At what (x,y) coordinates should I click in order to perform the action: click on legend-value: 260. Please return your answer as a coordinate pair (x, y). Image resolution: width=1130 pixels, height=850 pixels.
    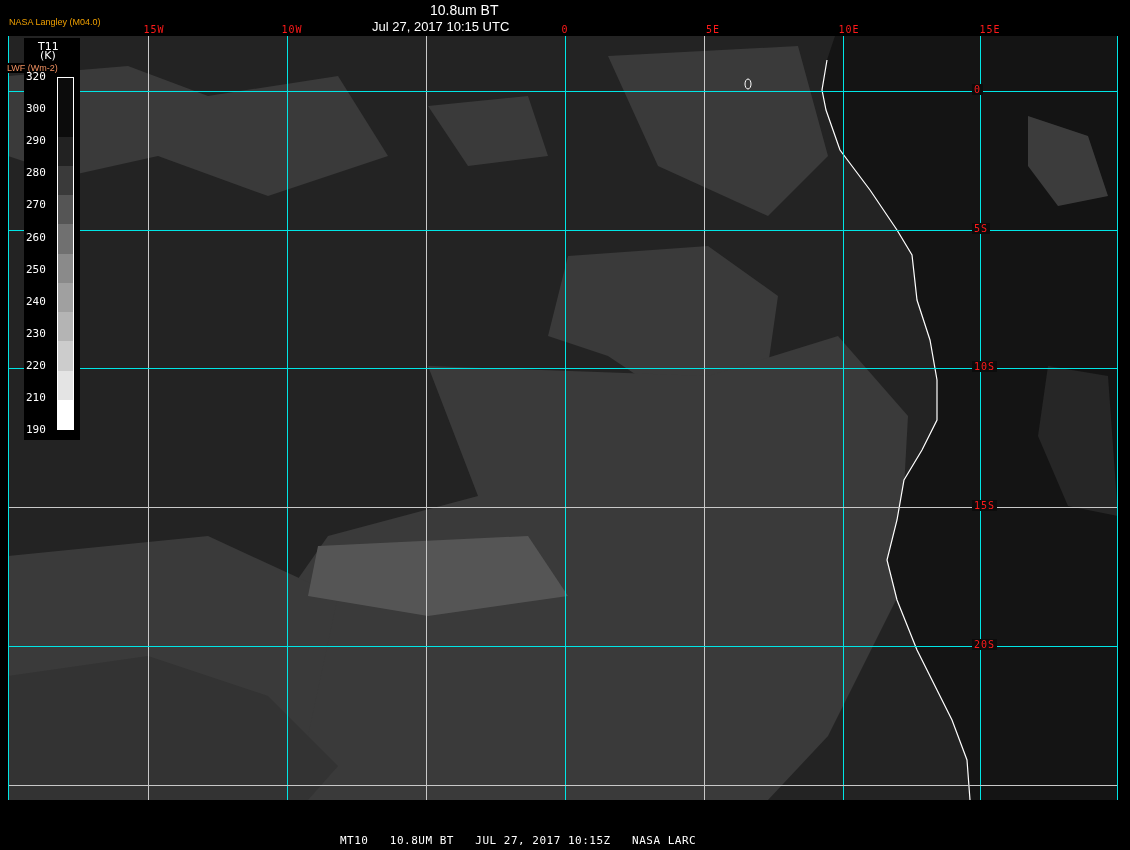
    Looking at the image, I should click on (36, 237).